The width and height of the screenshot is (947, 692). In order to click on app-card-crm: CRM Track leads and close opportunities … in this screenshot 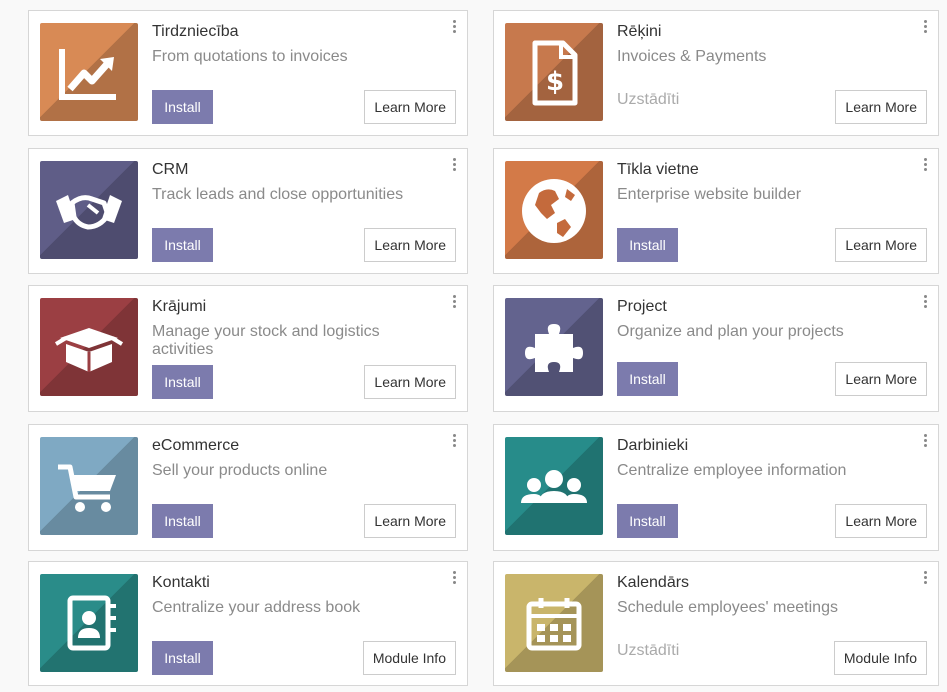, I will do `click(248, 211)`.